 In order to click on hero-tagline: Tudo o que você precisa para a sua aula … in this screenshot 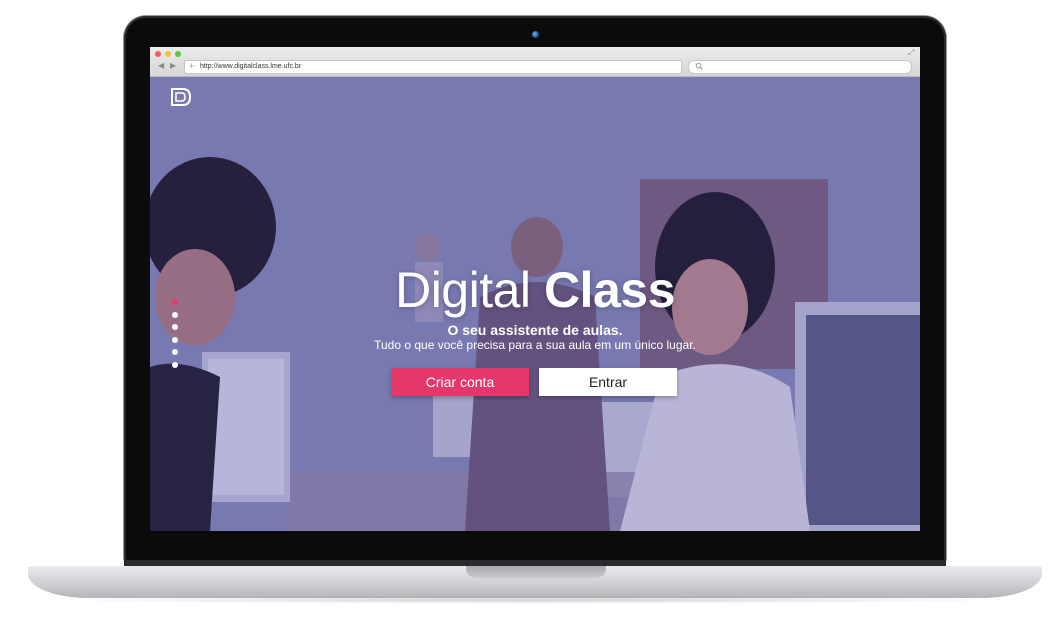, I will do `click(535, 345)`.